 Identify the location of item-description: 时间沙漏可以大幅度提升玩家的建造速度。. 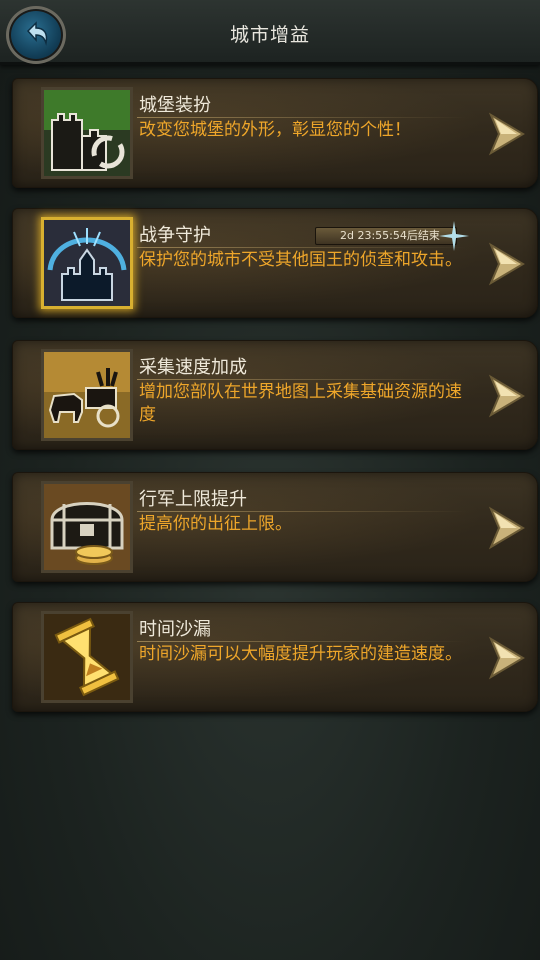
(300, 654).